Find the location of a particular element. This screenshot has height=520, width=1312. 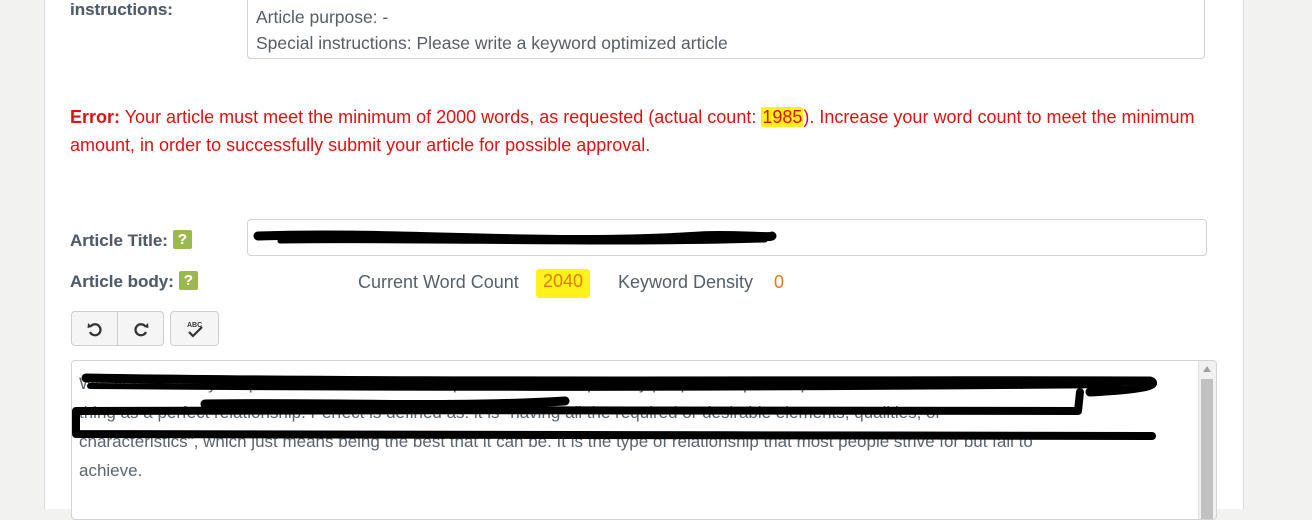

scroll-up-arrow-icon is located at coordinates (1207, 369).